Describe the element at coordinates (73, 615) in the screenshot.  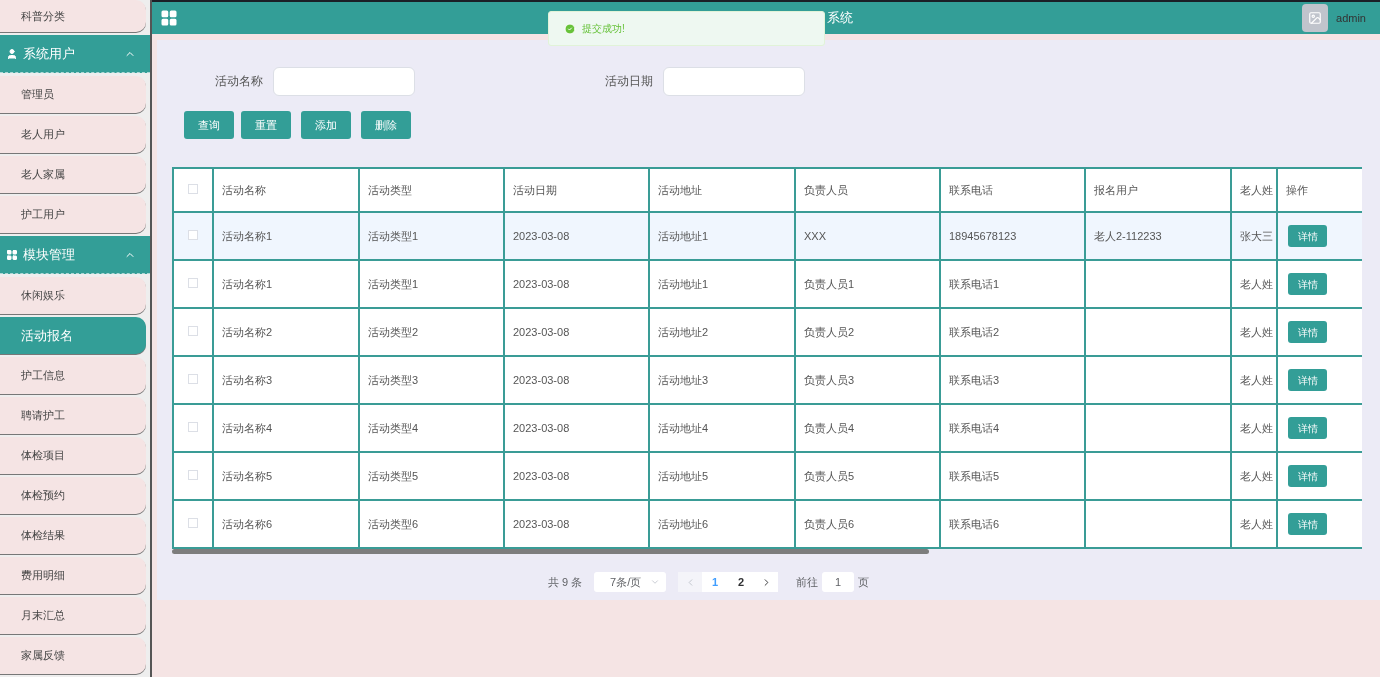
I see `sidebar-item: 月末汇总` at that location.